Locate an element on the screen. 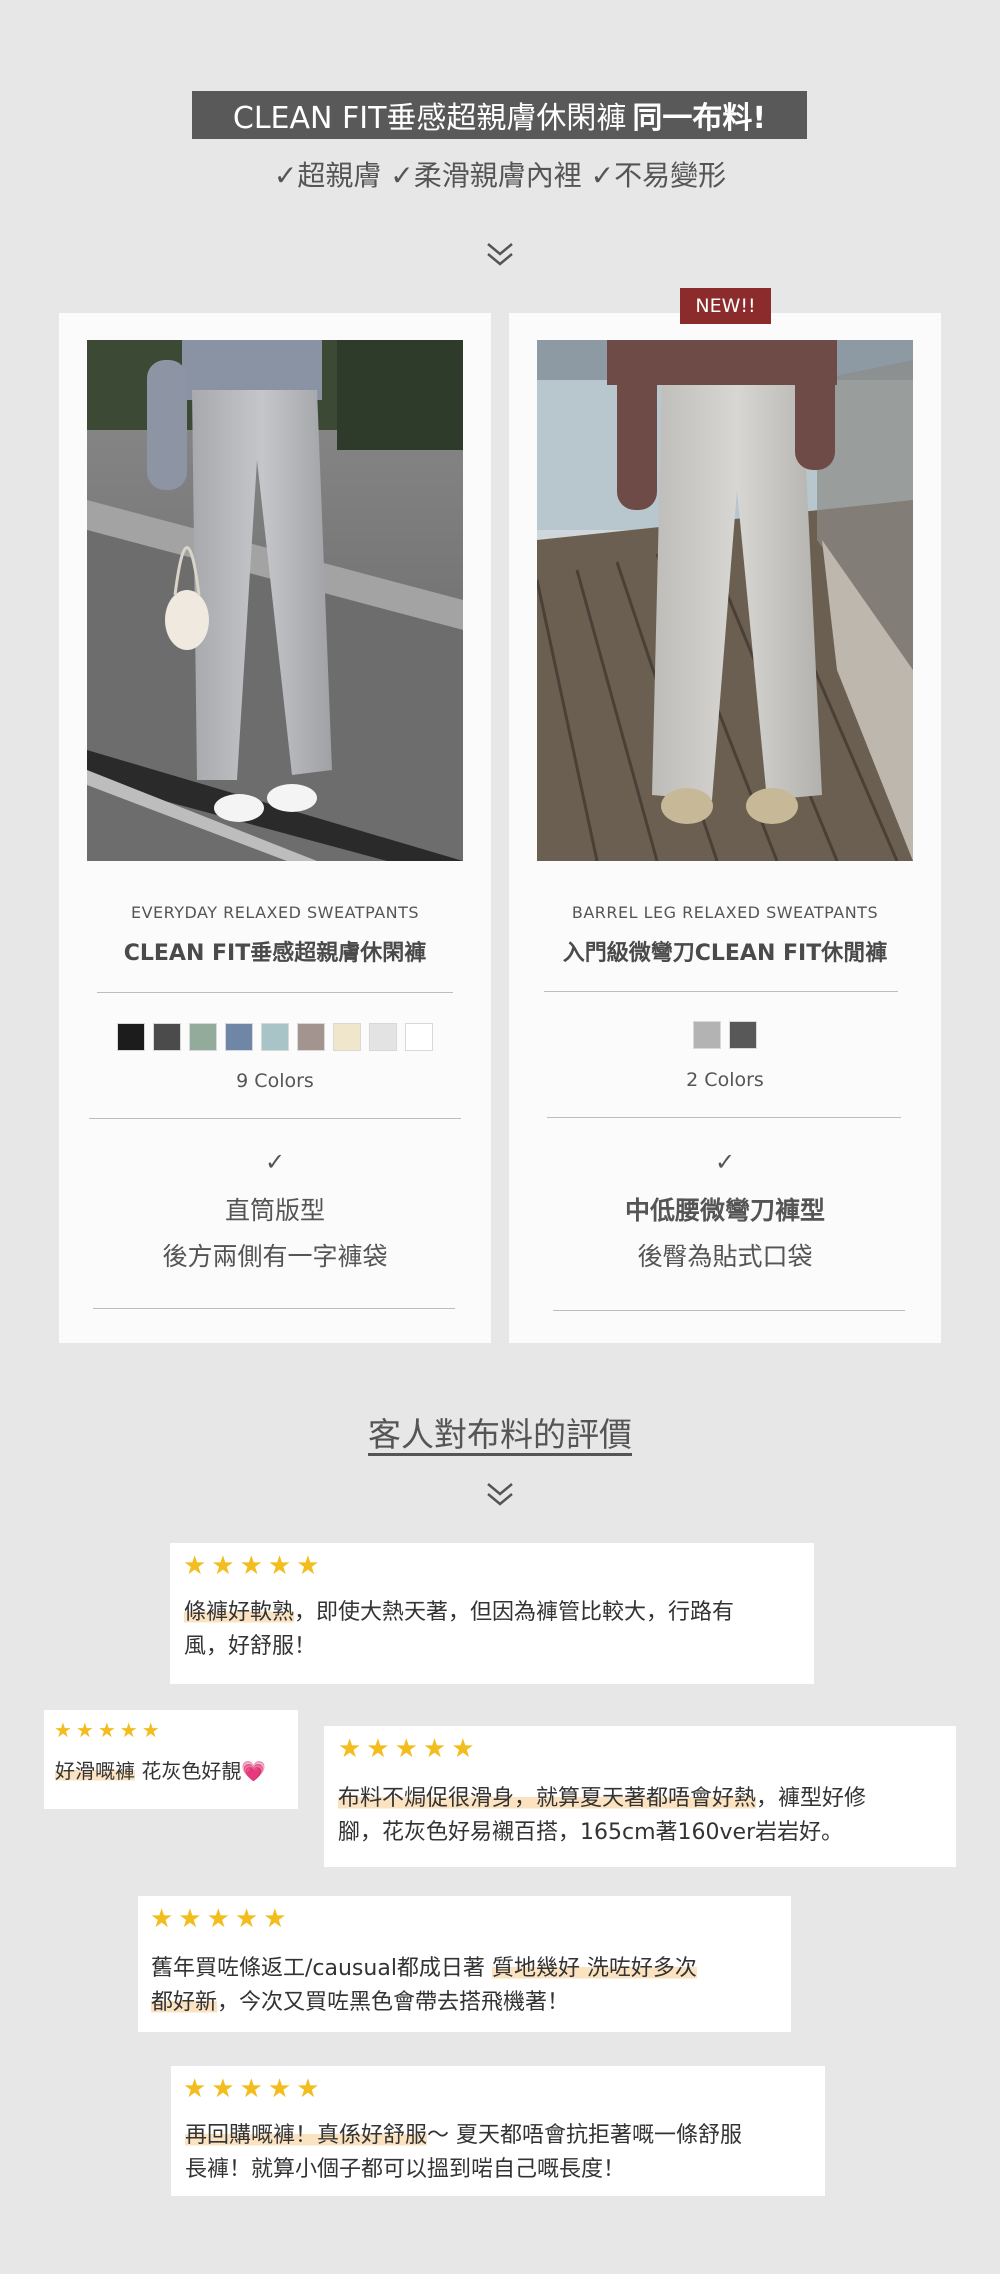 This screenshot has height=2274, width=1000. review-text-part: ，即使大熱天著，但因為褲管比較大，行路有 is located at coordinates (514, 1612).